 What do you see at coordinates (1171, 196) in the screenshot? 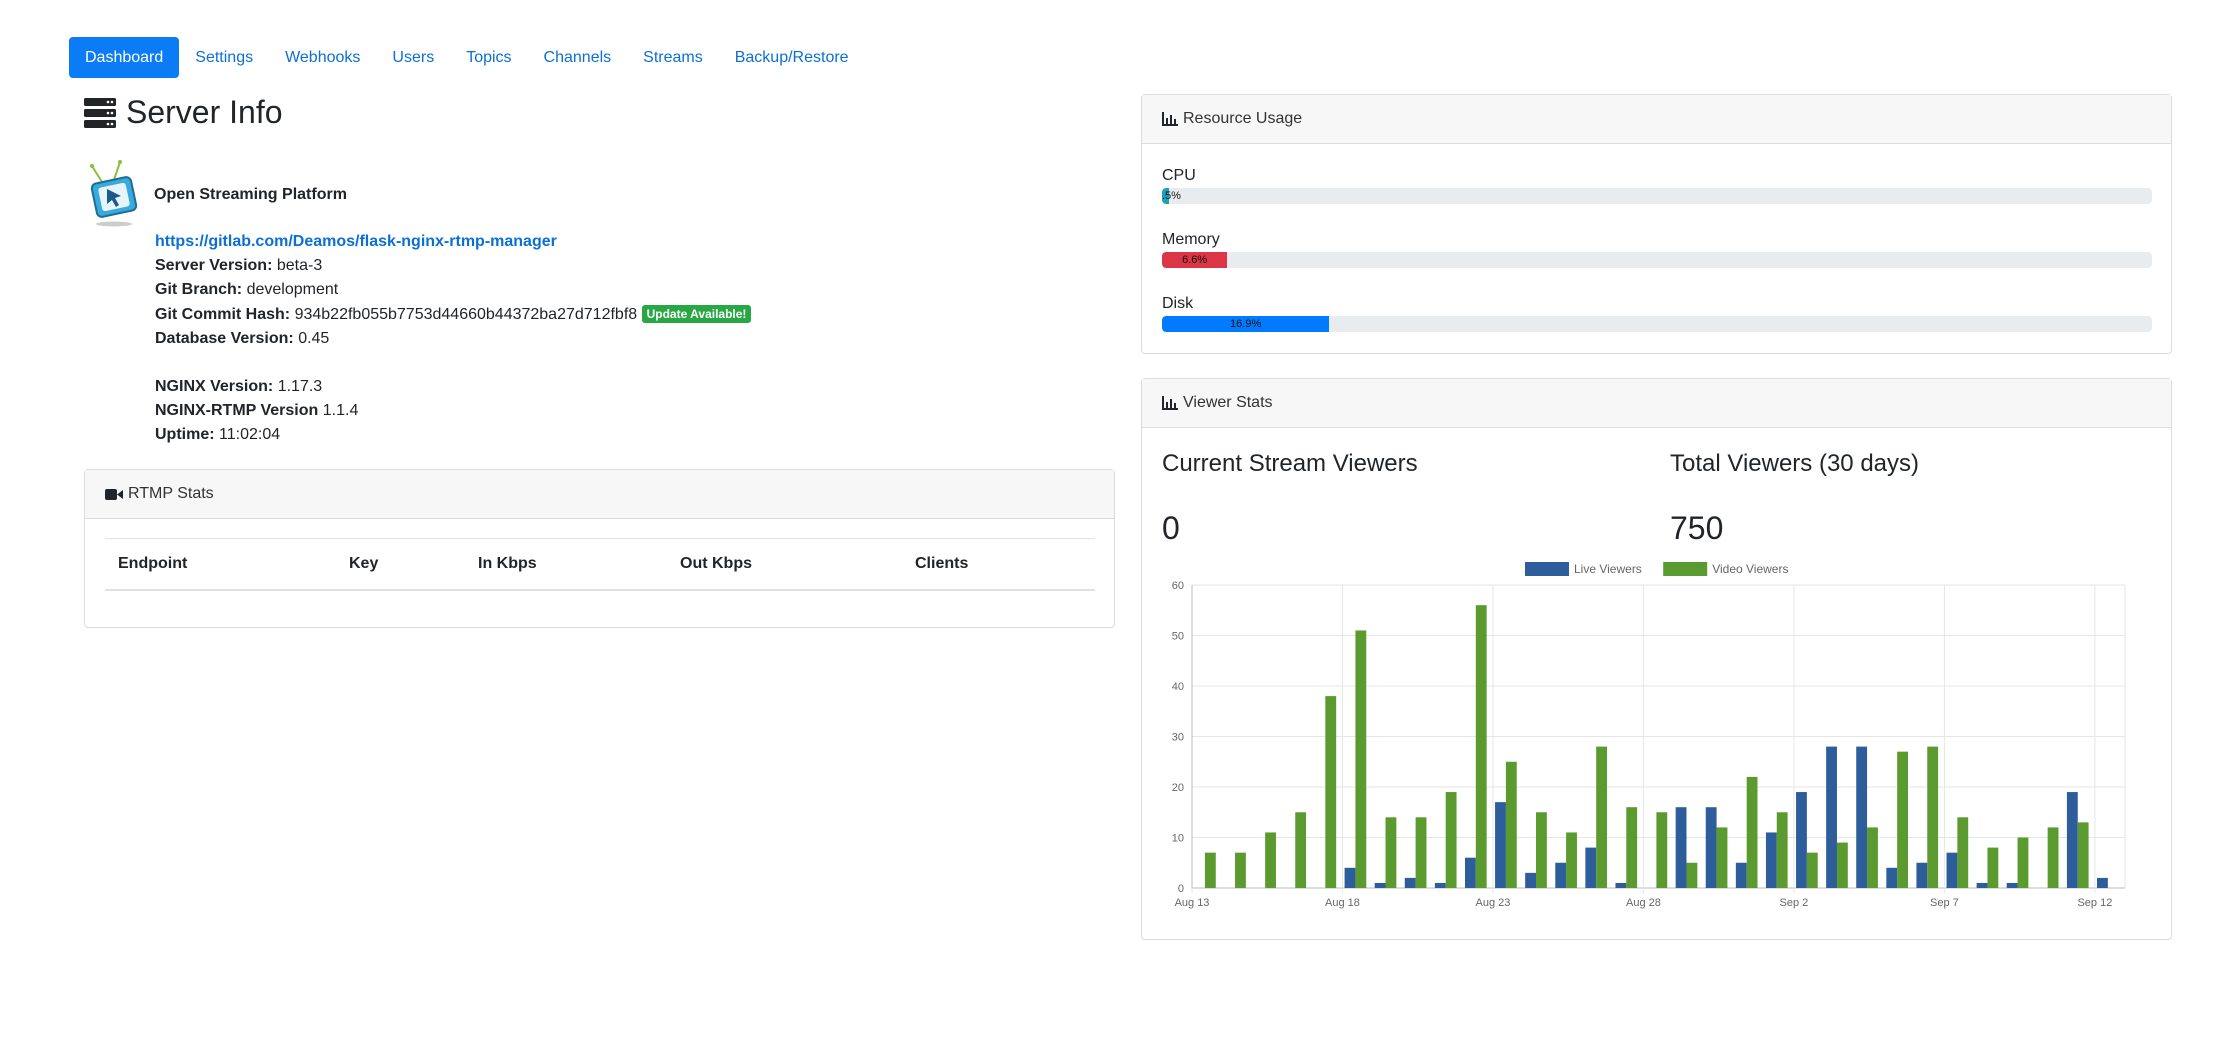
I see `cpu-progress-fill: .5%` at bounding box center [1171, 196].